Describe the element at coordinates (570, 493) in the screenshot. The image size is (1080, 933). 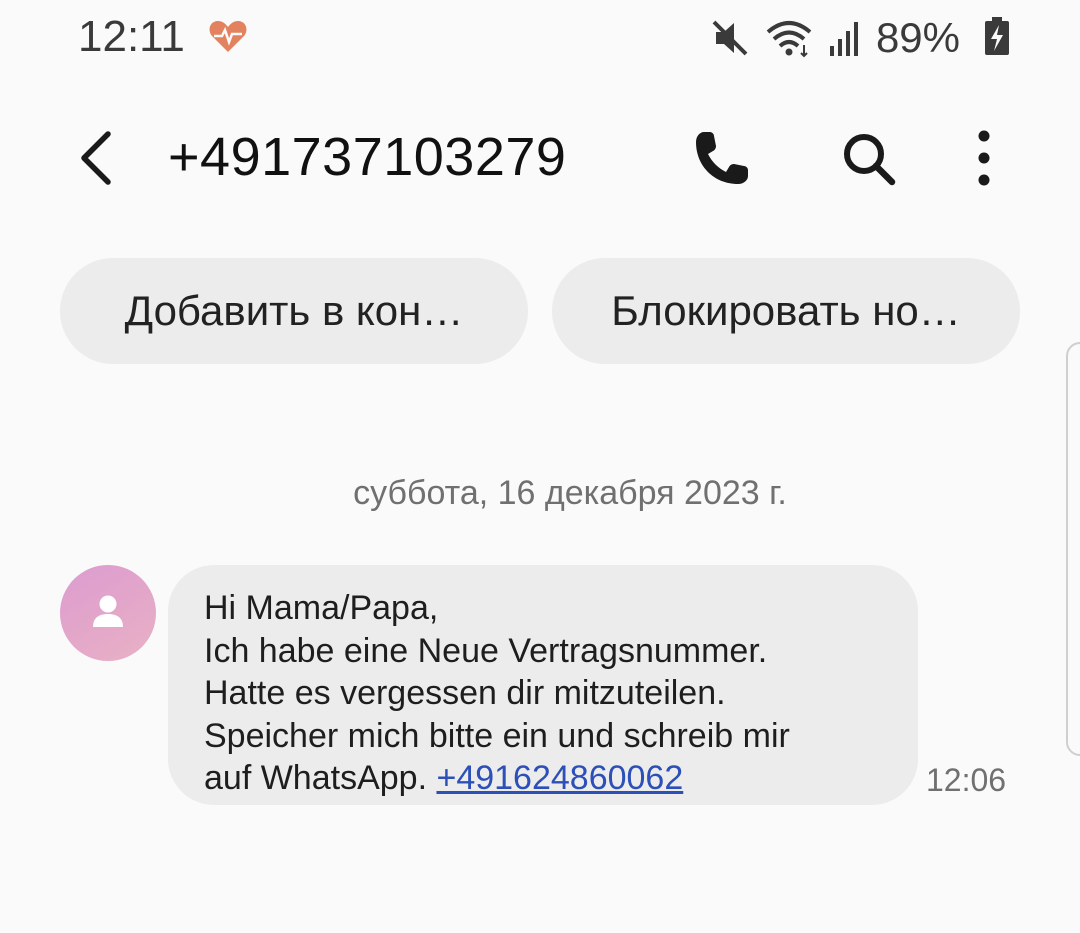
I see `date-separator: суббота, 16 декабря 2023 г.` at that location.